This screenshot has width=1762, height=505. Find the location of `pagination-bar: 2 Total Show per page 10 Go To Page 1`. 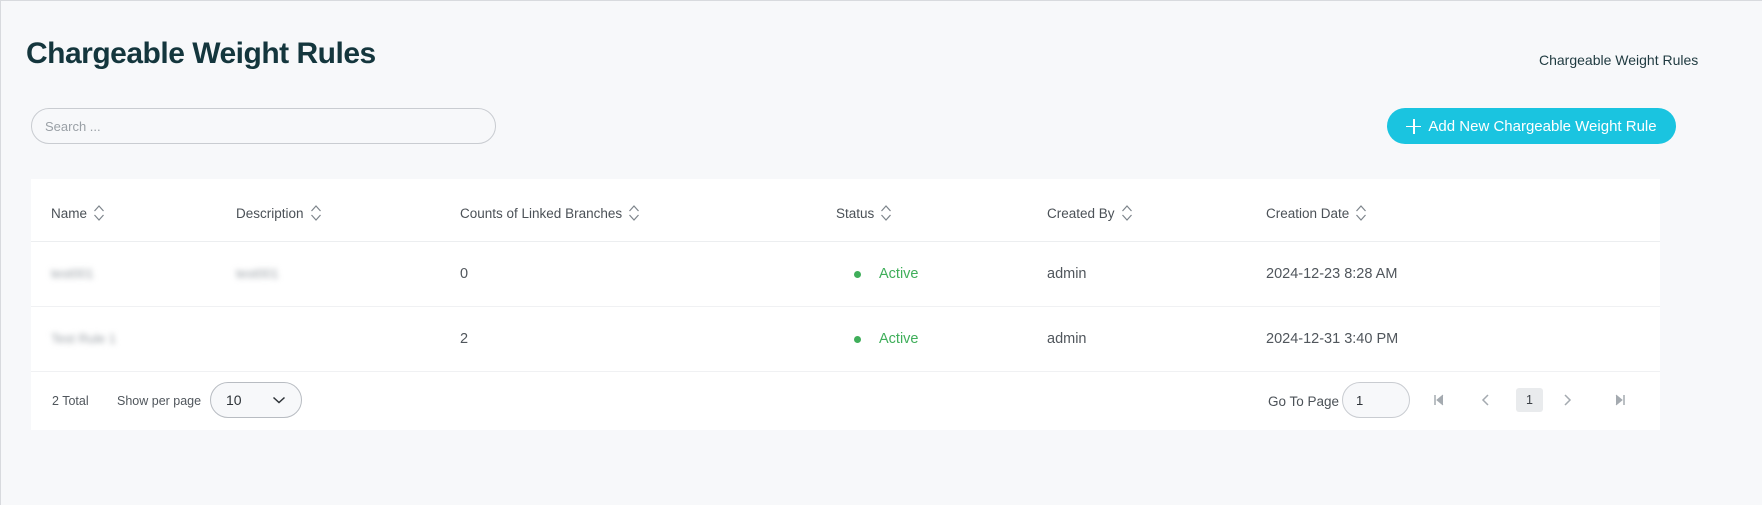

pagination-bar: 2 Total Show per page 10 Go To Page 1 is located at coordinates (845, 401).